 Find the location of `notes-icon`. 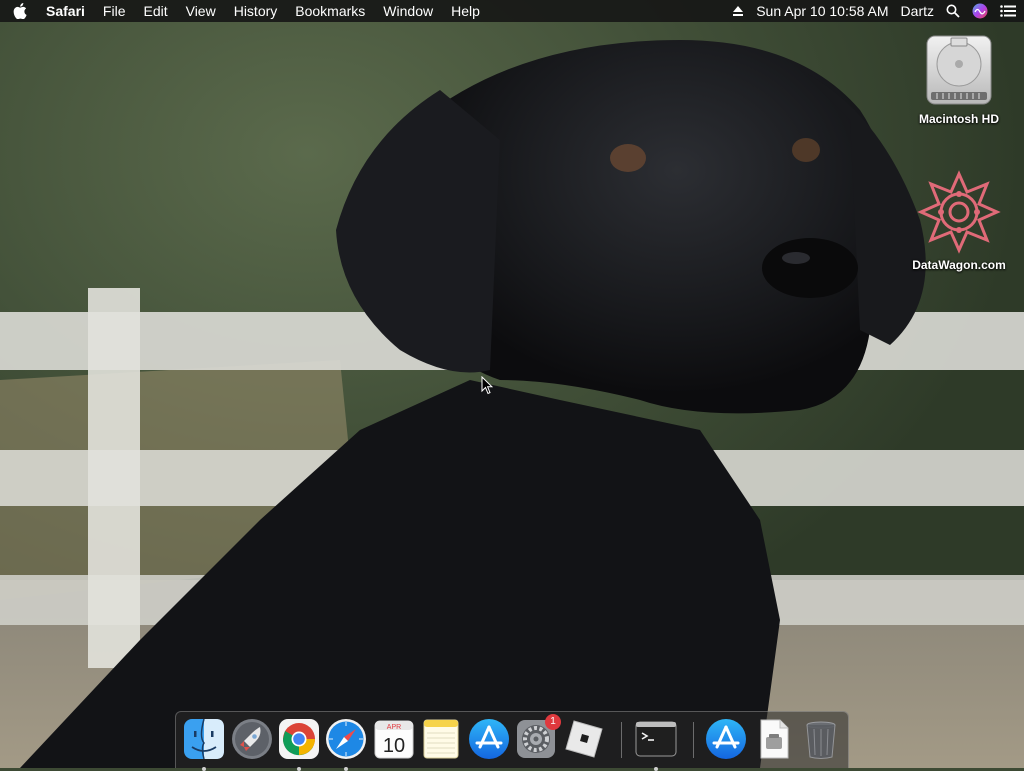

notes-icon is located at coordinates (441, 739).